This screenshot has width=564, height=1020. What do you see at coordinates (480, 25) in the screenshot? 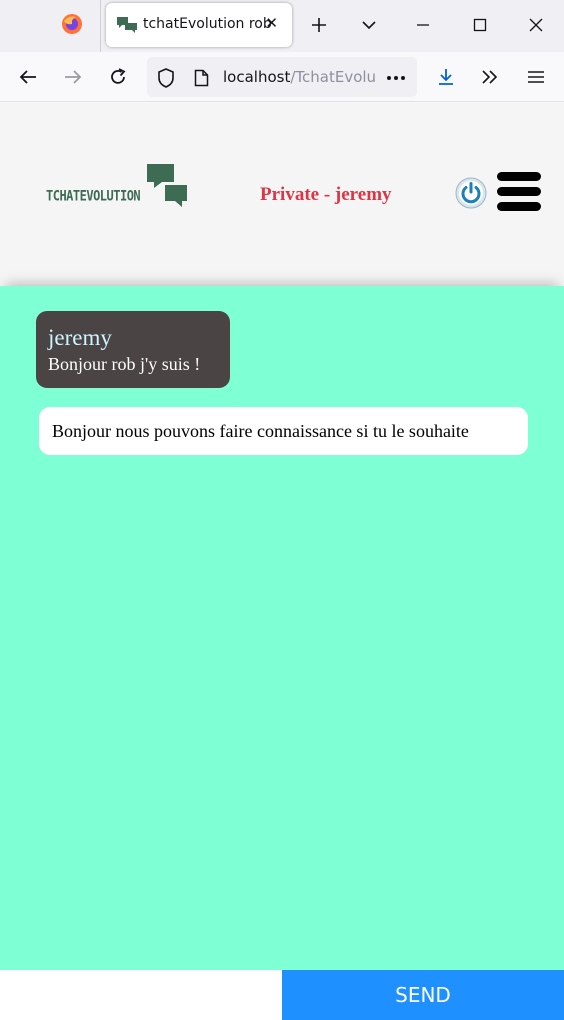
I see `maximize-icon` at bounding box center [480, 25].